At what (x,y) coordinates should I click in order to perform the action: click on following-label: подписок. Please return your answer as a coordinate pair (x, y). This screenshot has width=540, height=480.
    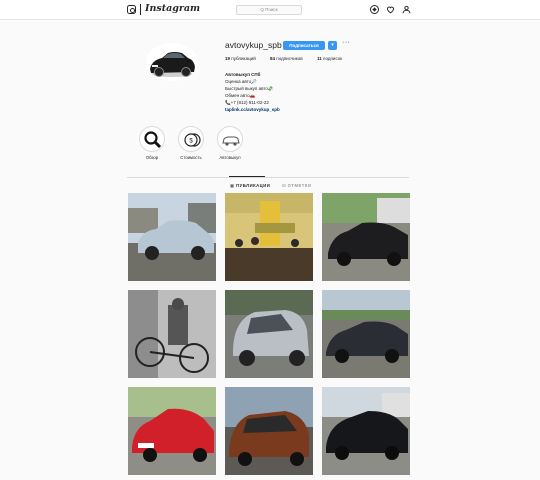
    Looking at the image, I should click on (333, 58).